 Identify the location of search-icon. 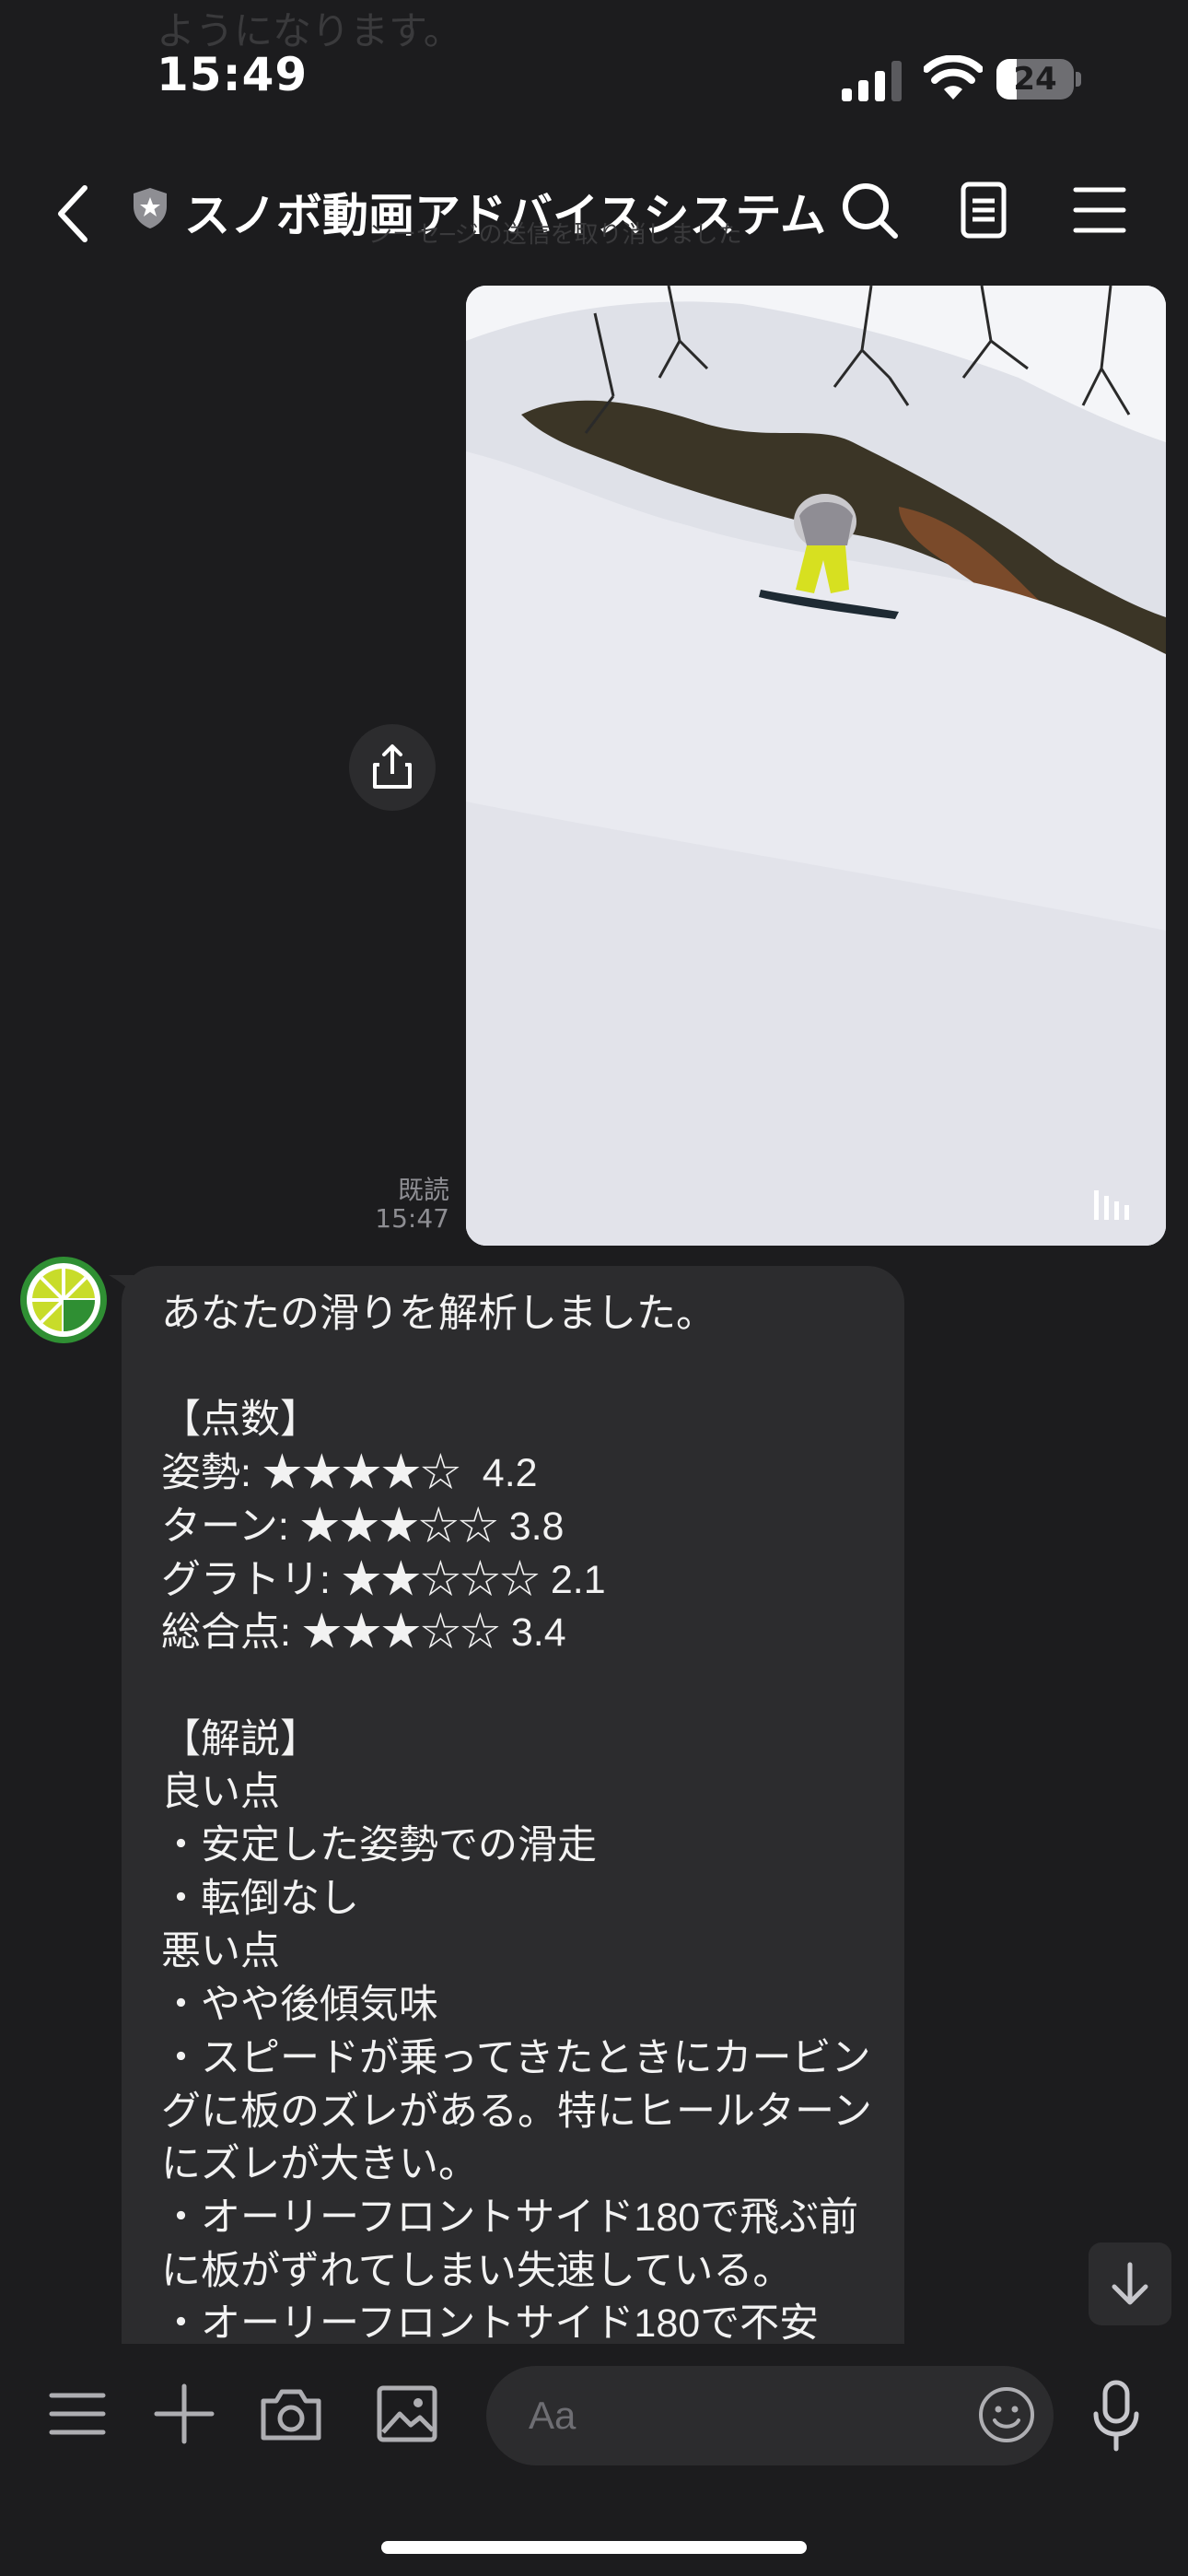
(869, 210).